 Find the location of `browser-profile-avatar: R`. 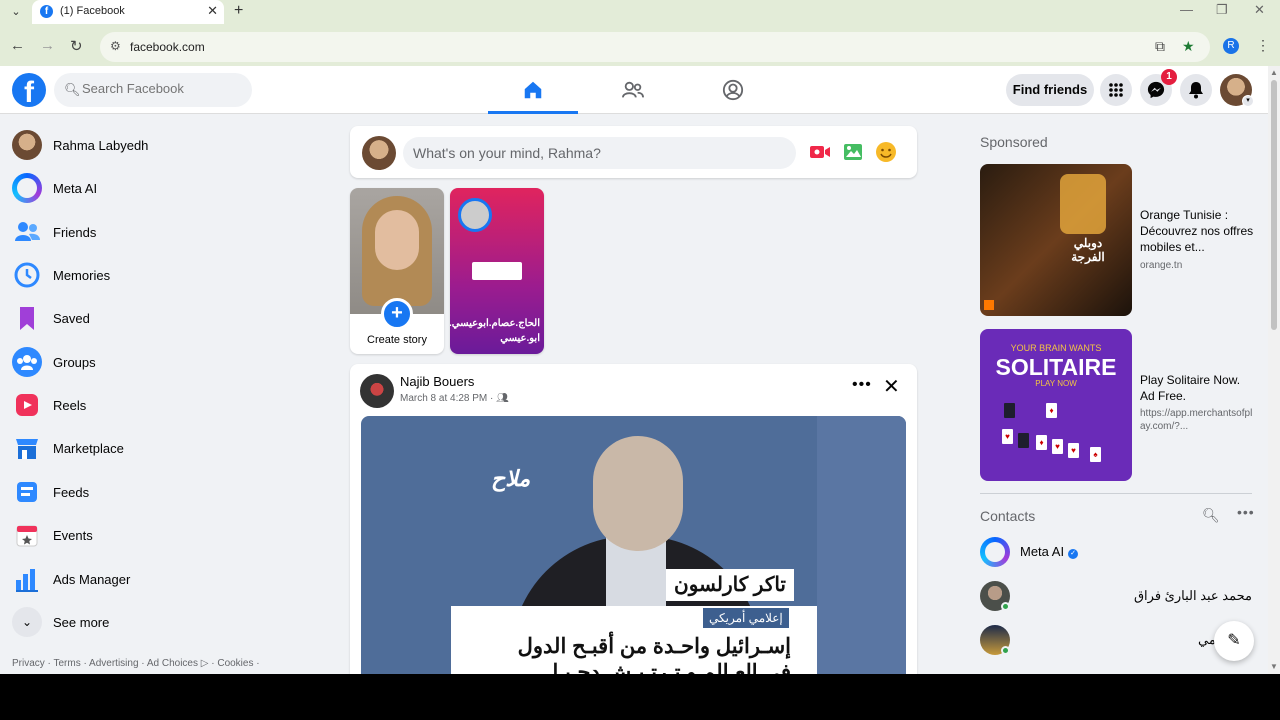

browser-profile-avatar: R is located at coordinates (1231, 46).